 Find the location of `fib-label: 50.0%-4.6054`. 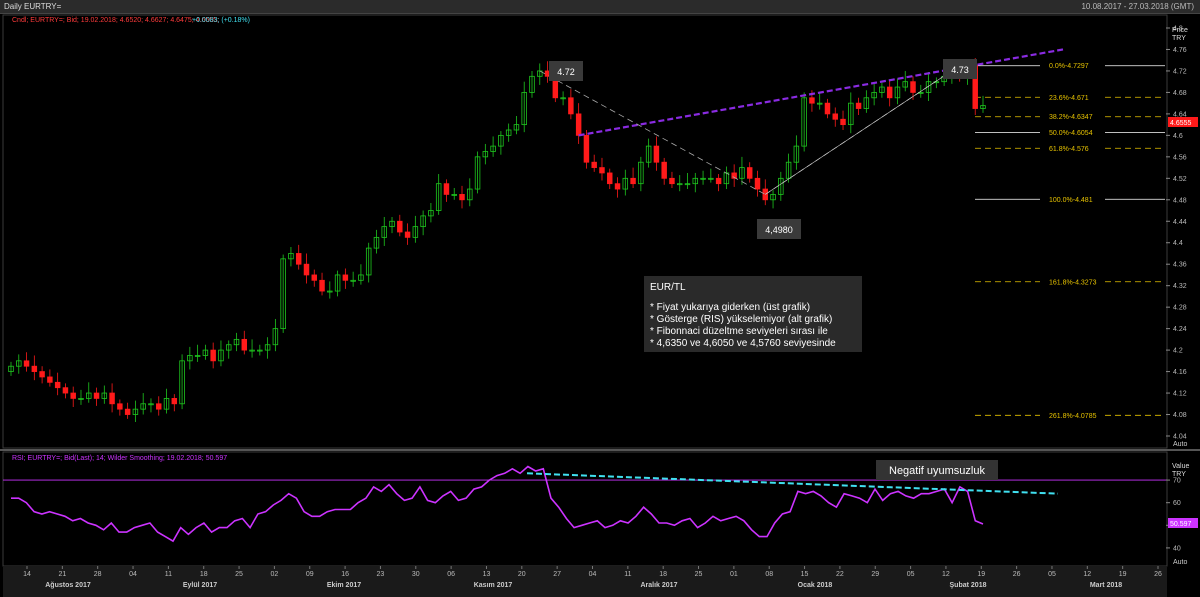

fib-label: 50.0%-4.6054 is located at coordinates (1071, 133).